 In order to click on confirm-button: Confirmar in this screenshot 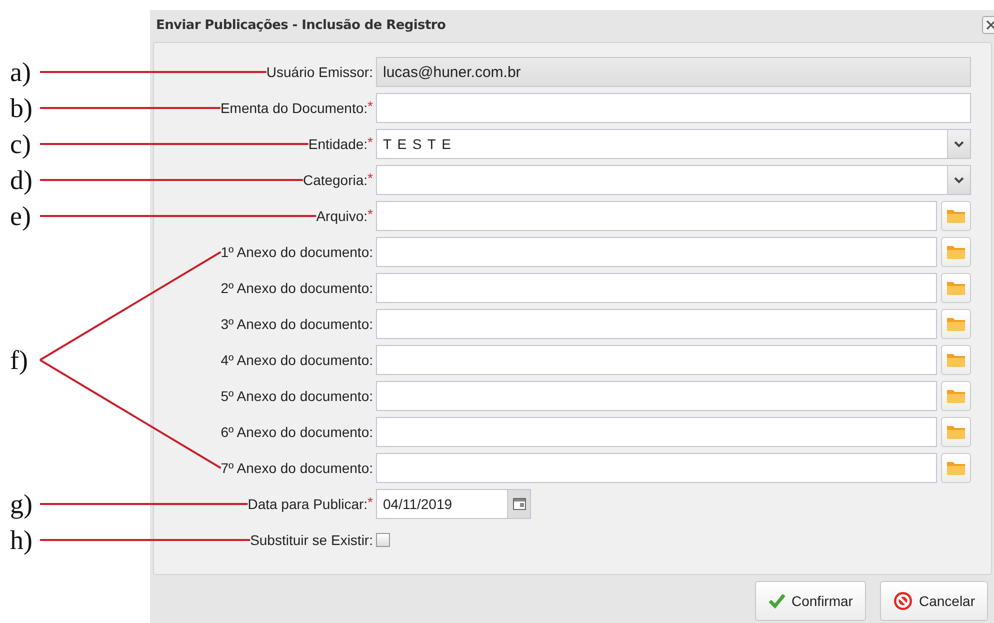, I will do `click(810, 601)`.